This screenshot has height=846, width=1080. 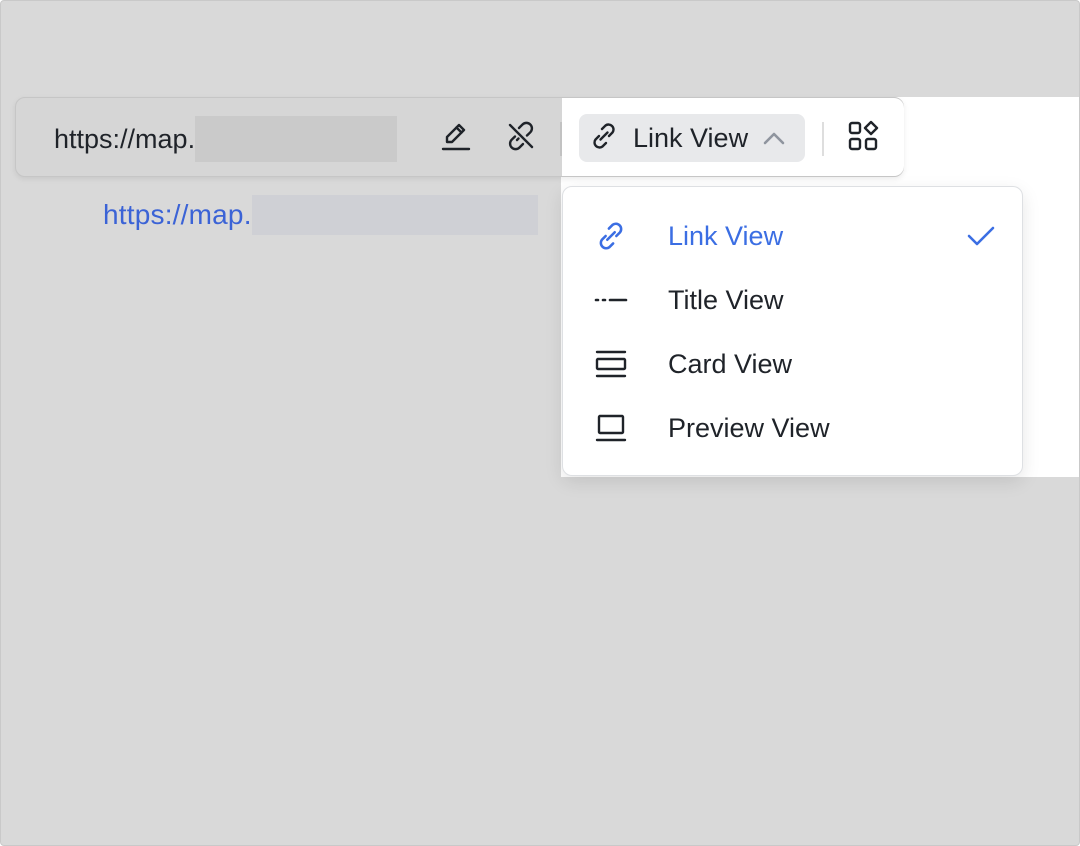 I want to click on checkmark-icon, so click(x=981, y=236).